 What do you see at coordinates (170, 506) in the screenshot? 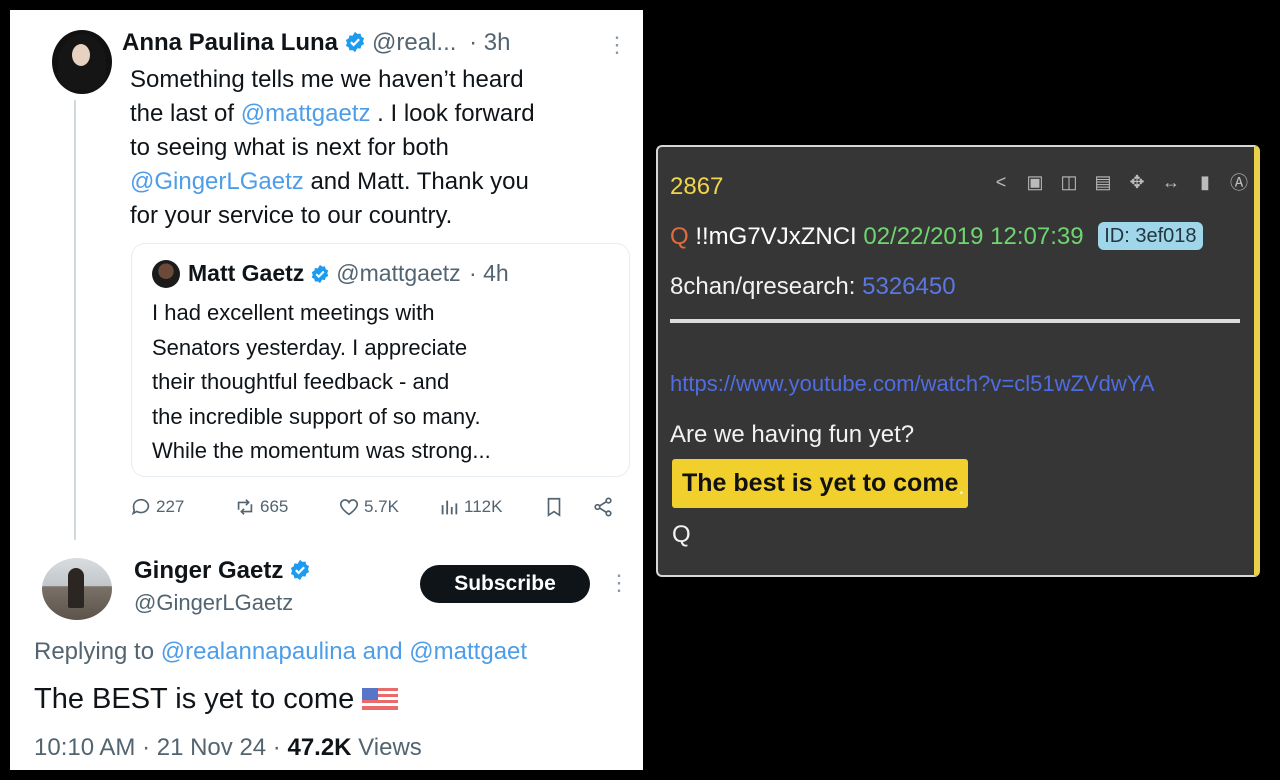
I see `reply-count: 227` at bounding box center [170, 506].